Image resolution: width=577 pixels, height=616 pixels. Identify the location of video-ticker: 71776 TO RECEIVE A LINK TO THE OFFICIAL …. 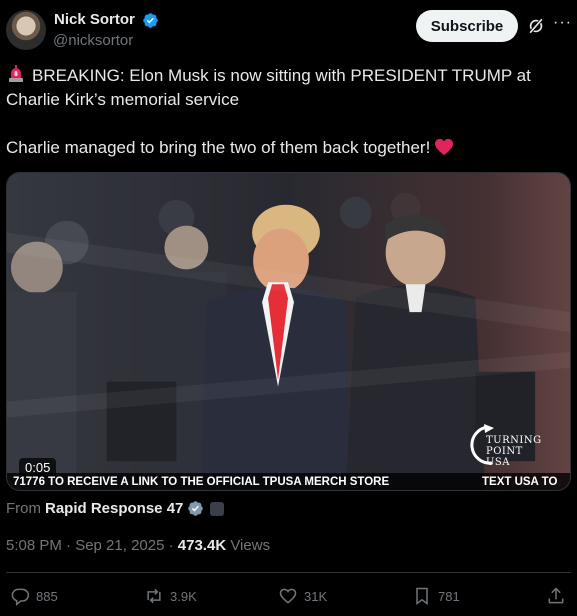
(288, 481).